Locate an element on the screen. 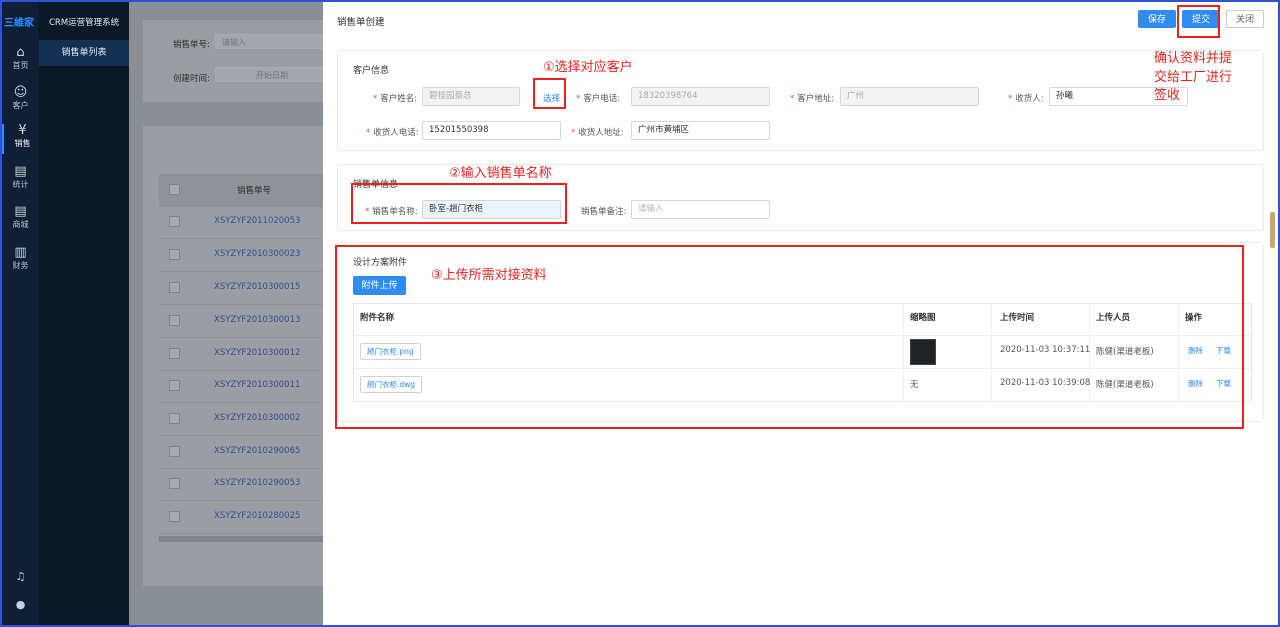 This screenshot has height=627, width=1280. annotation-step3: ③上传所需对接资料 is located at coordinates (489, 275).